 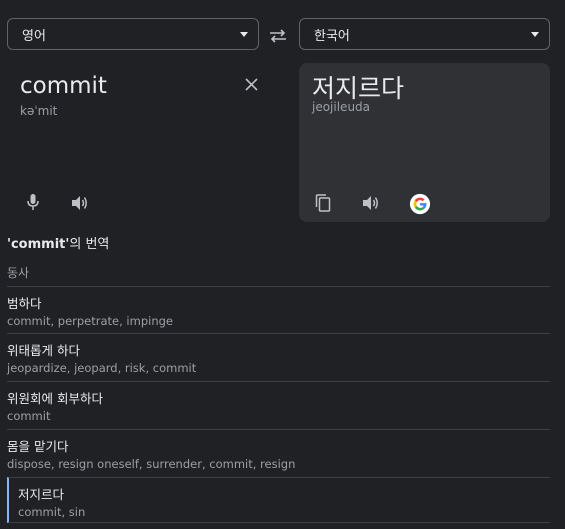 I want to click on source-phonetic: kəˈmit, so click(x=39, y=111).